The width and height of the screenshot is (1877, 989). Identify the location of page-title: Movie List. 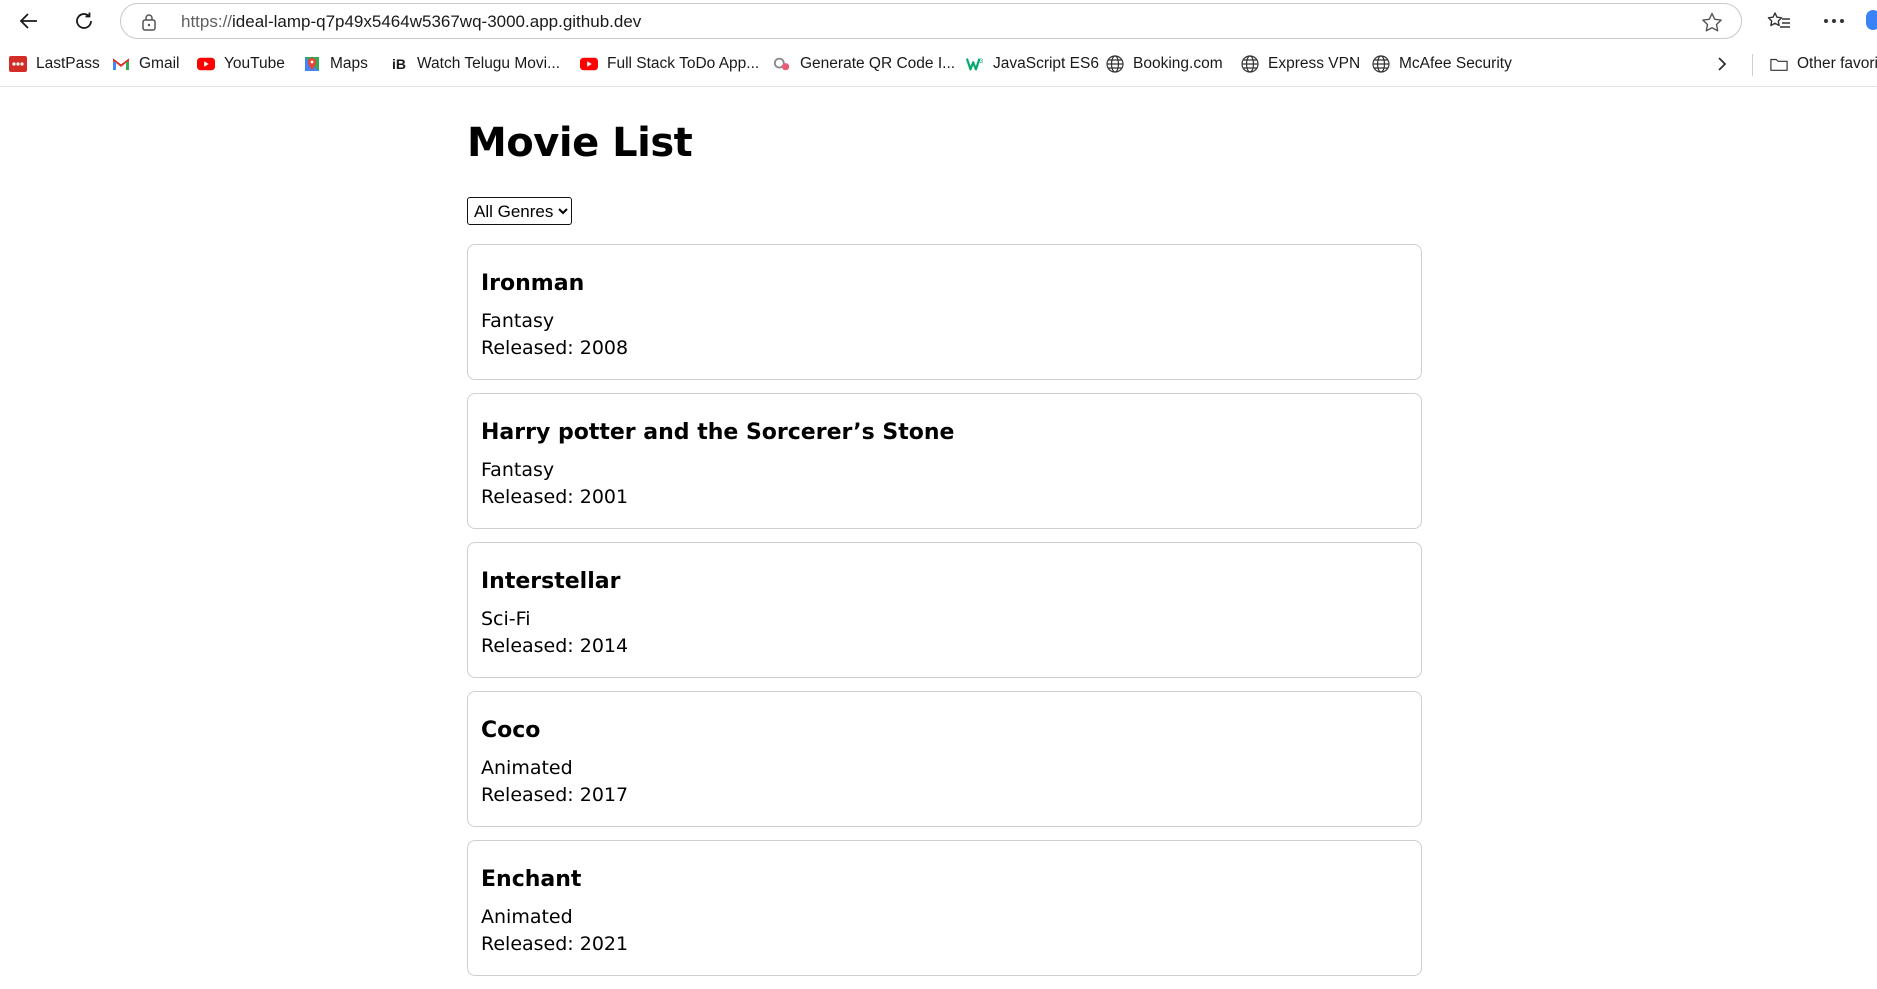
(580, 143).